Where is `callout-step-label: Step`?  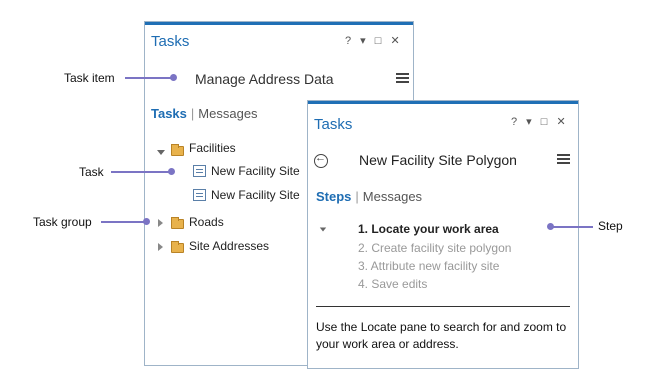
callout-step-label: Step is located at coordinates (610, 226).